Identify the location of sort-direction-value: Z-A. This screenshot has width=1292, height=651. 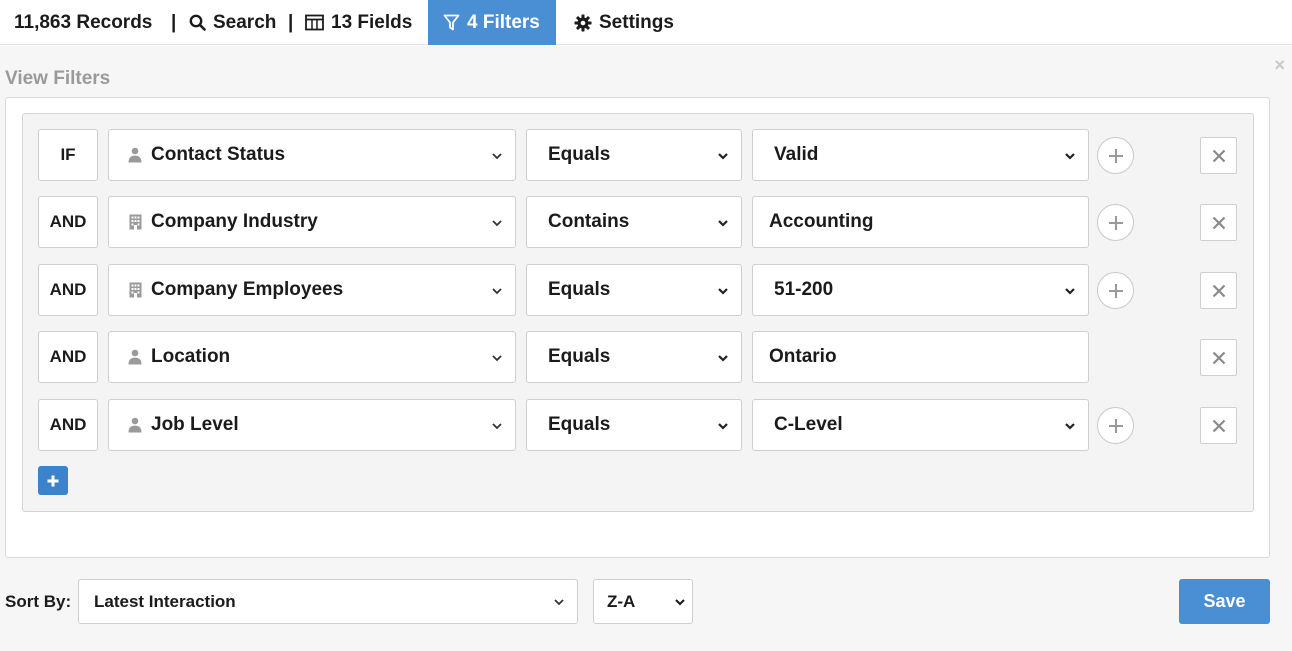
(621, 601).